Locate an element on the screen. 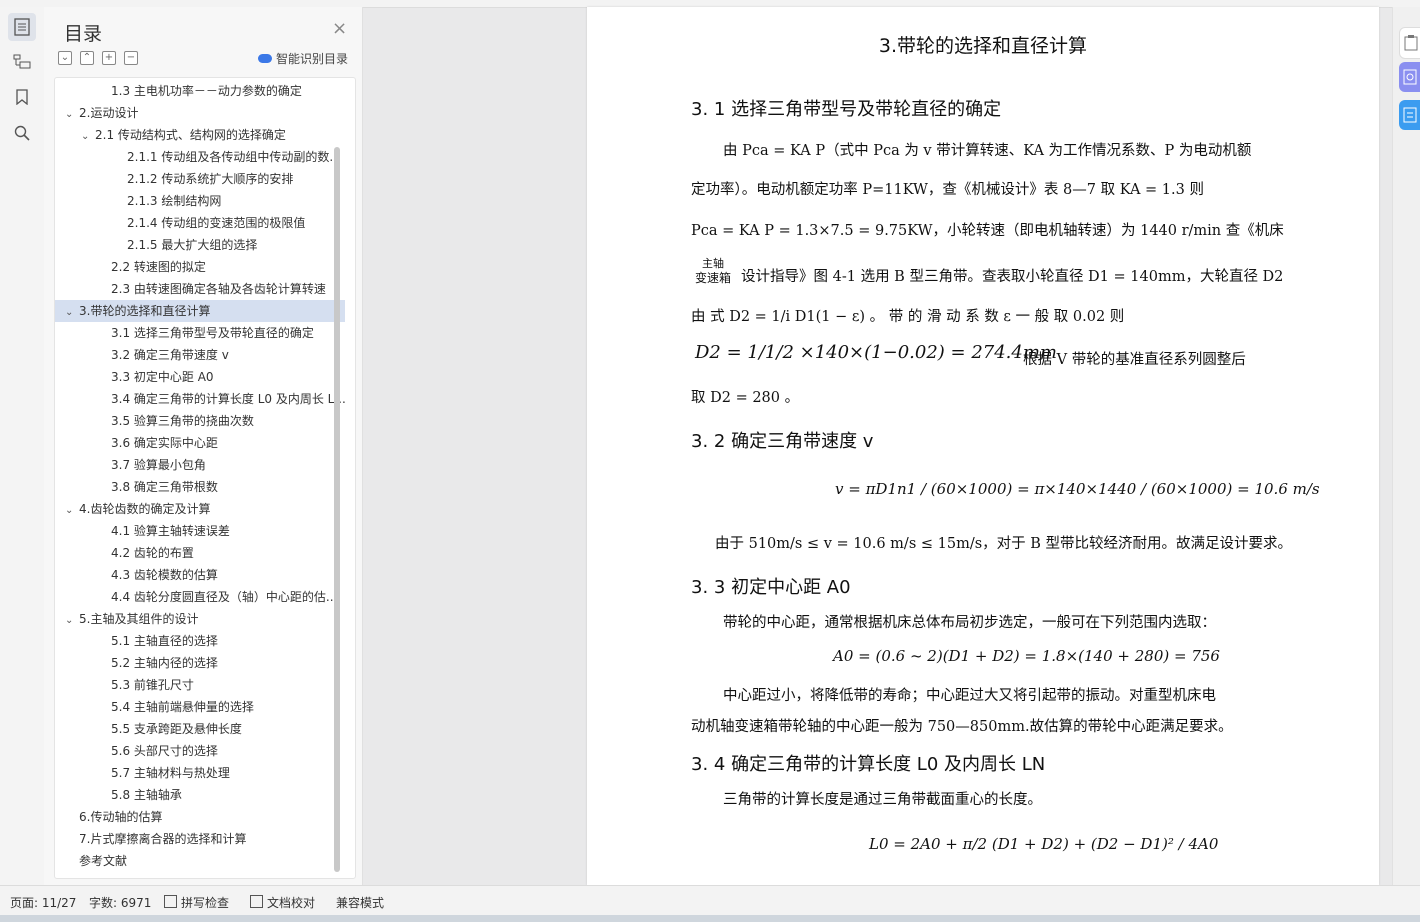  folder-tree-icon is located at coordinates (22, 61).